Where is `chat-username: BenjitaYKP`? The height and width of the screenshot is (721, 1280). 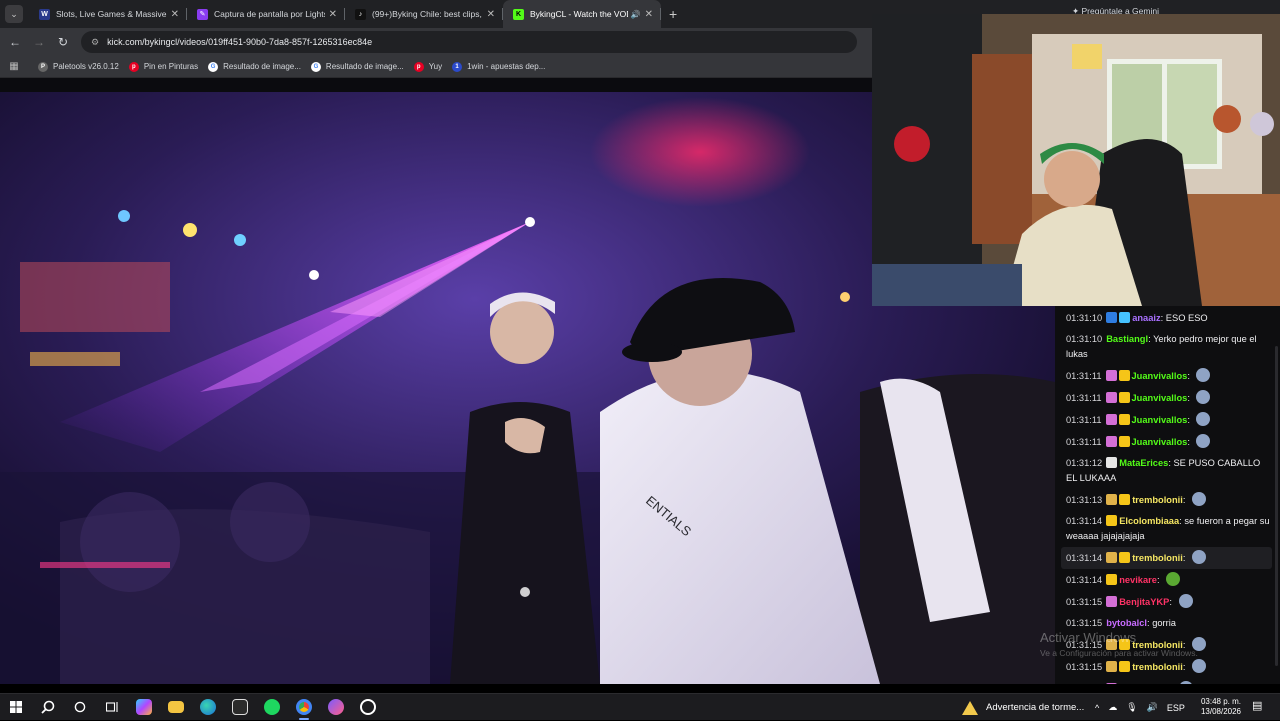
chat-username: BenjitaYKP is located at coordinates (1144, 602).